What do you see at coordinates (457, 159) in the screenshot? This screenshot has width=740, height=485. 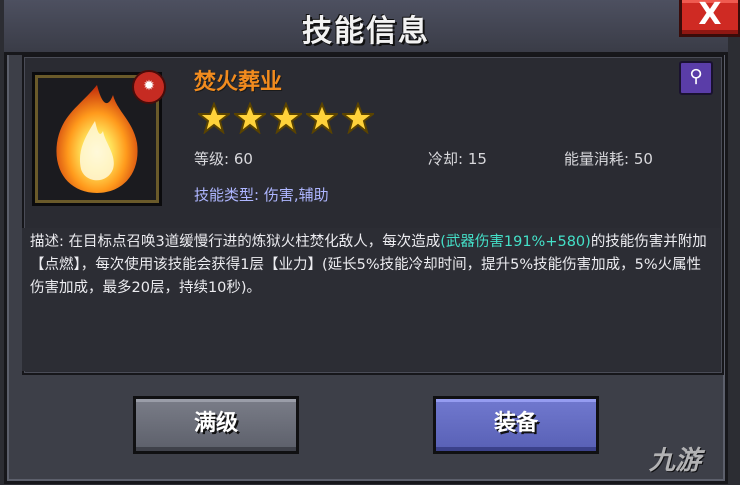 I see `skill-cooldown: 冷却: 15` at bounding box center [457, 159].